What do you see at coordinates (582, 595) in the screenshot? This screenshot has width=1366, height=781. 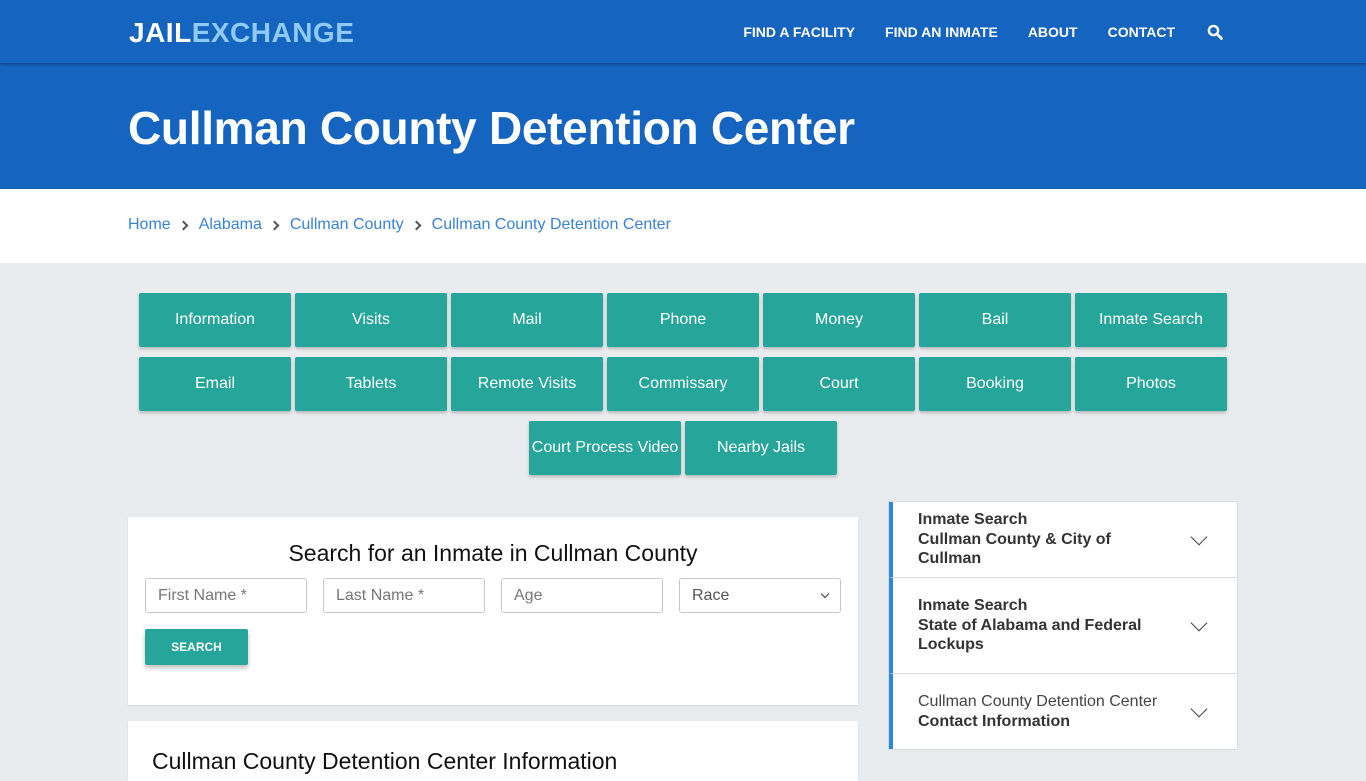 I see `age-input` at bounding box center [582, 595].